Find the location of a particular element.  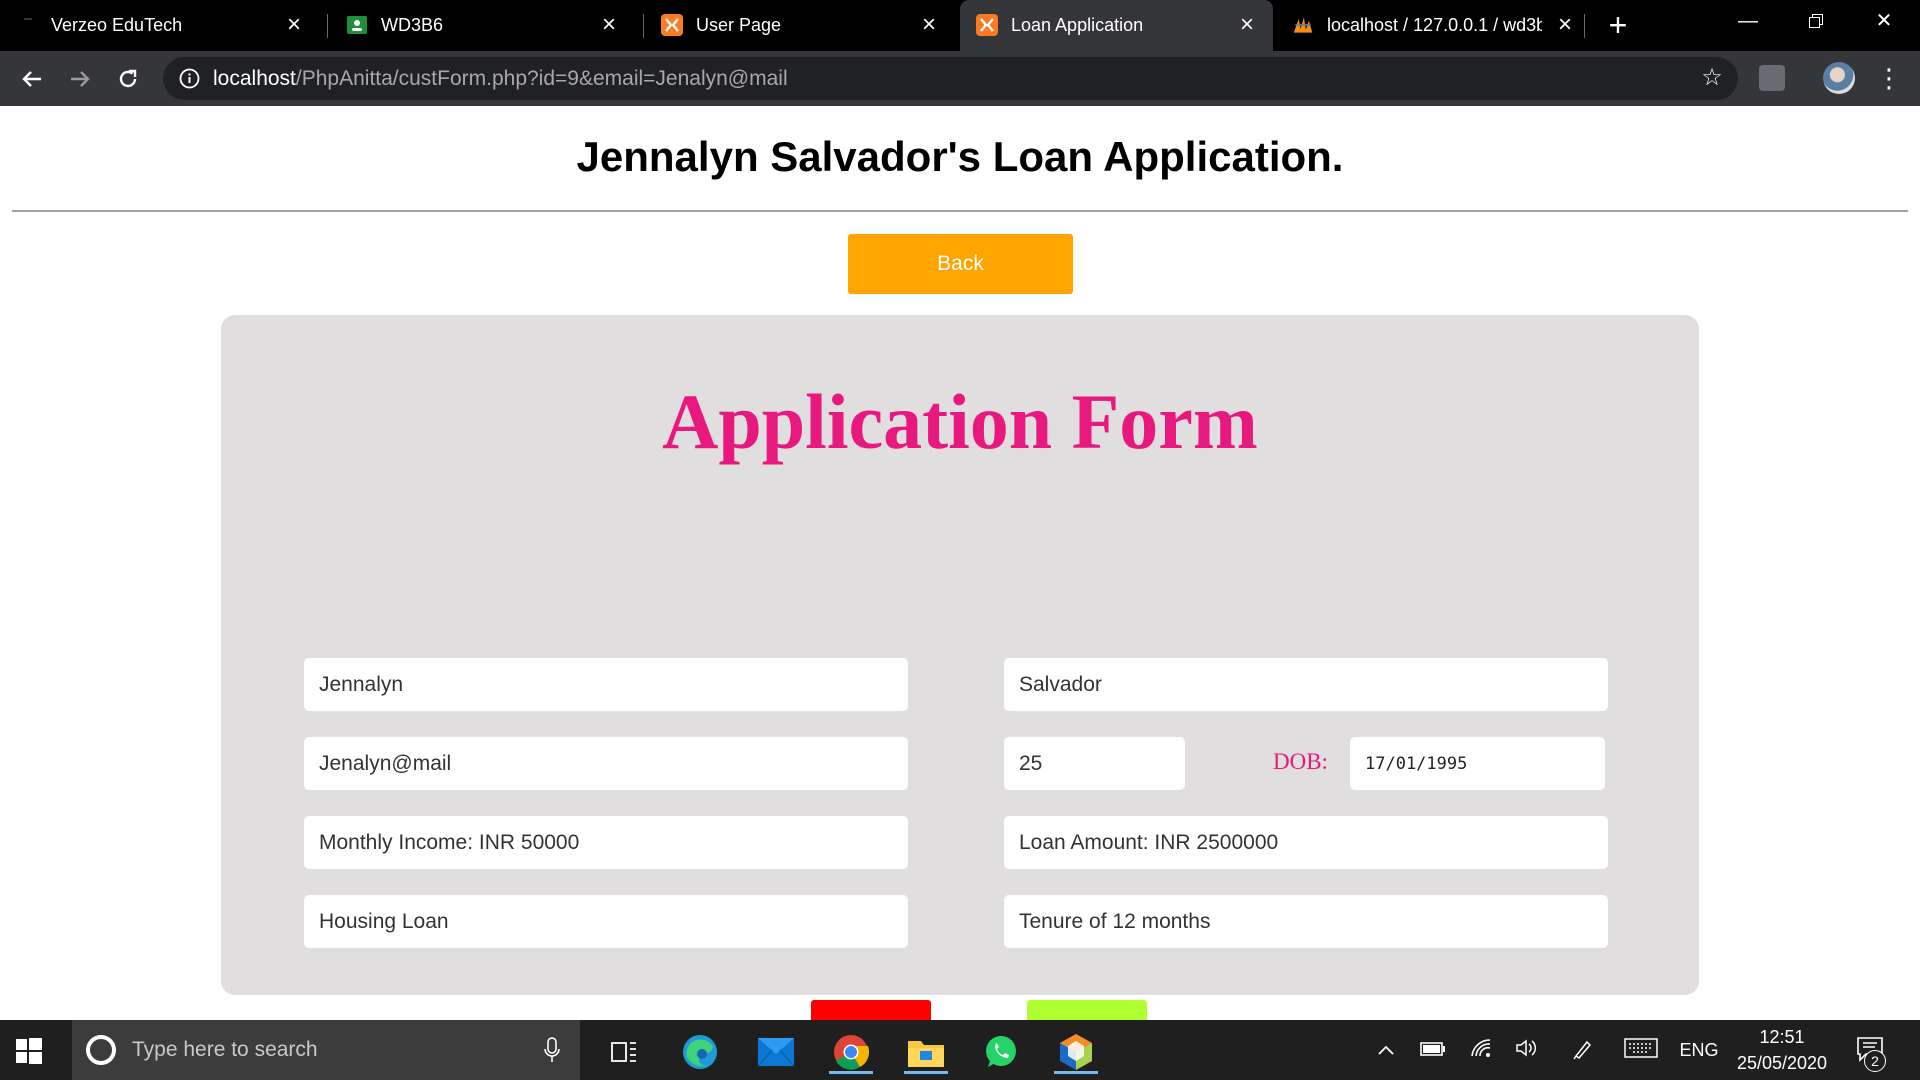

page-title: Jennalyn Salvador's Loan Application. is located at coordinates (960, 156).